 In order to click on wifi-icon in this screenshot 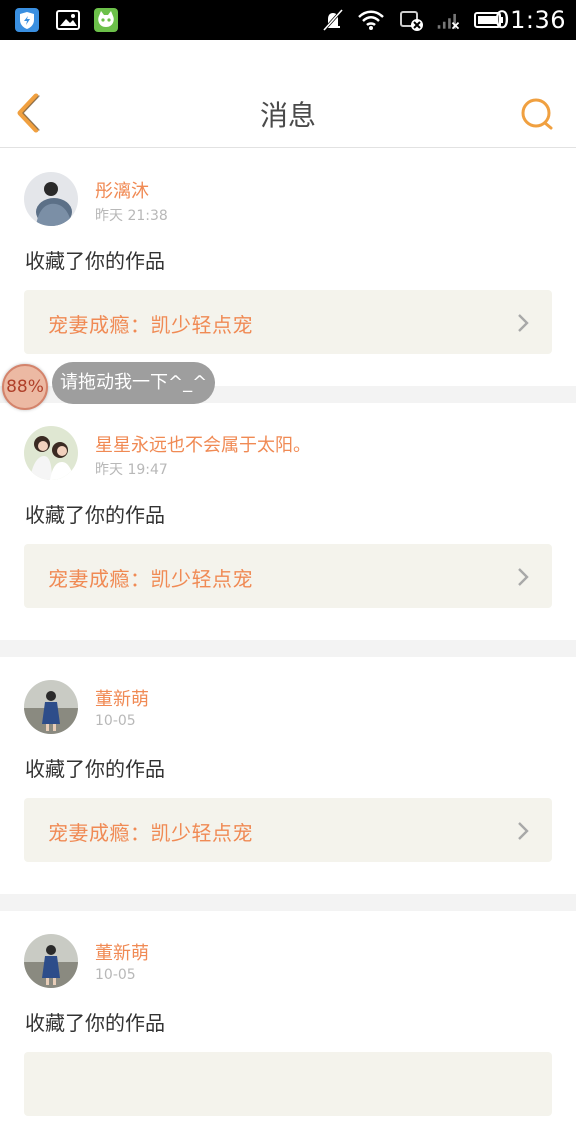, I will do `click(371, 20)`.